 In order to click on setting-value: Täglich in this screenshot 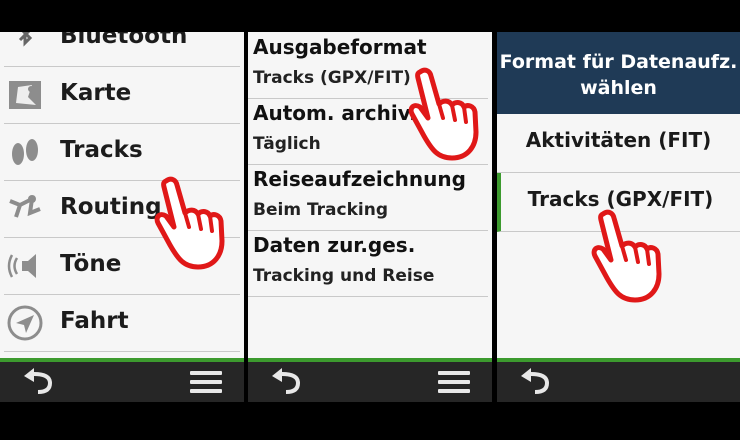, I will do `click(287, 144)`.